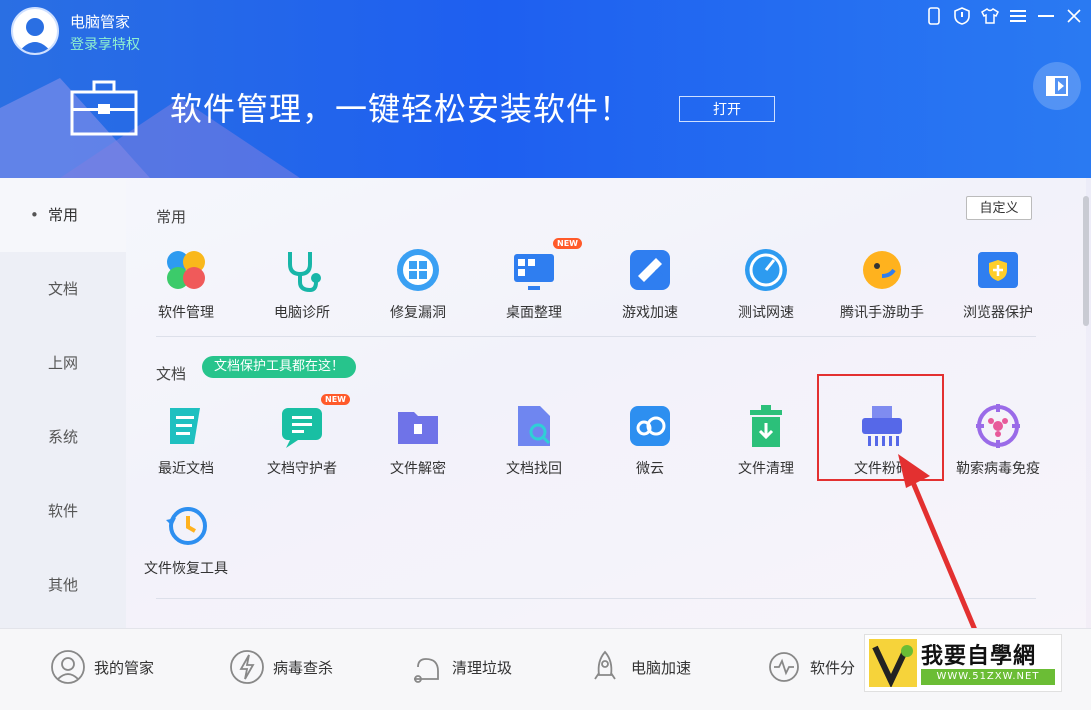  Describe the element at coordinates (534, 426) in the screenshot. I see `doc-search-icon` at that location.